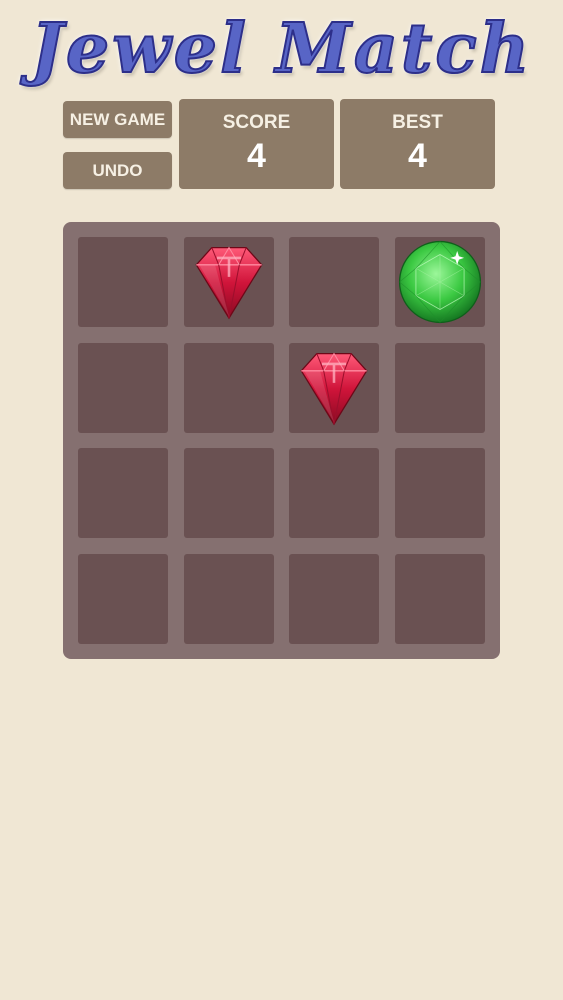 The height and width of the screenshot is (1000, 563). What do you see at coordinates (117, 119) in the screenshot?
I see `new-game-button: NEW GAME` at bounding box center [117, 119].